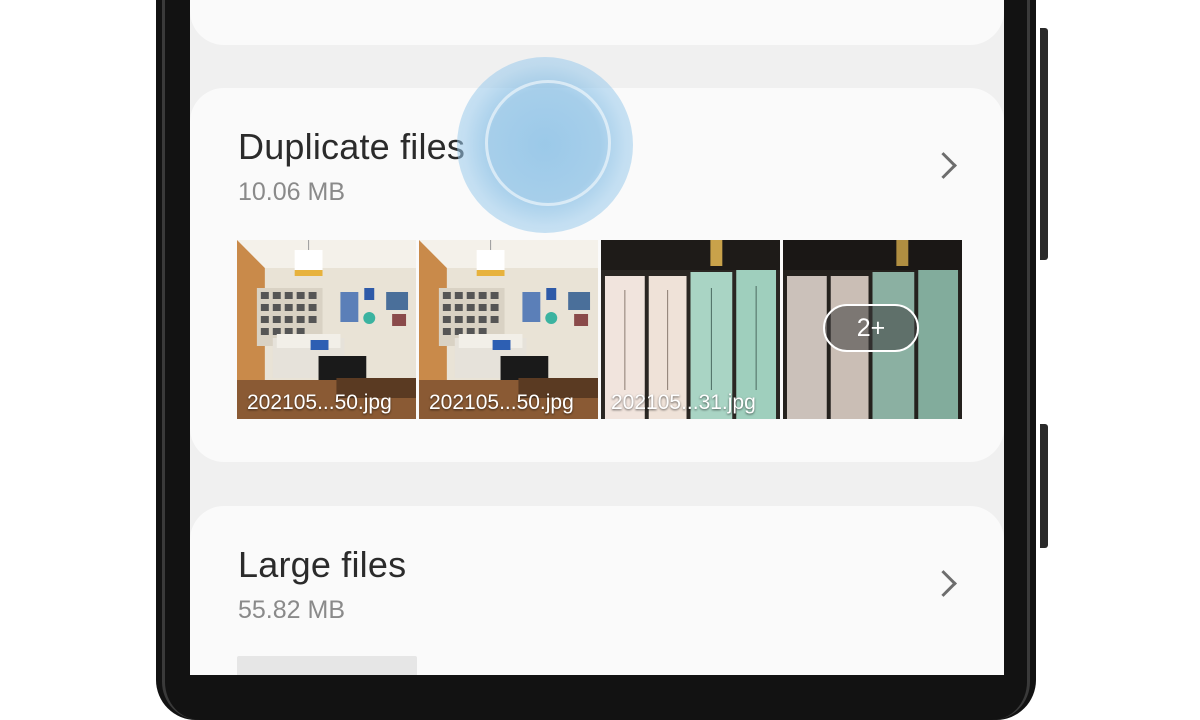 The height and width of the screenshot is (720, 1200). Describe the element at coordinates (683, 402) in the screenshot. I see `thumbnail-filename: 202105...31.jpg` at that location.